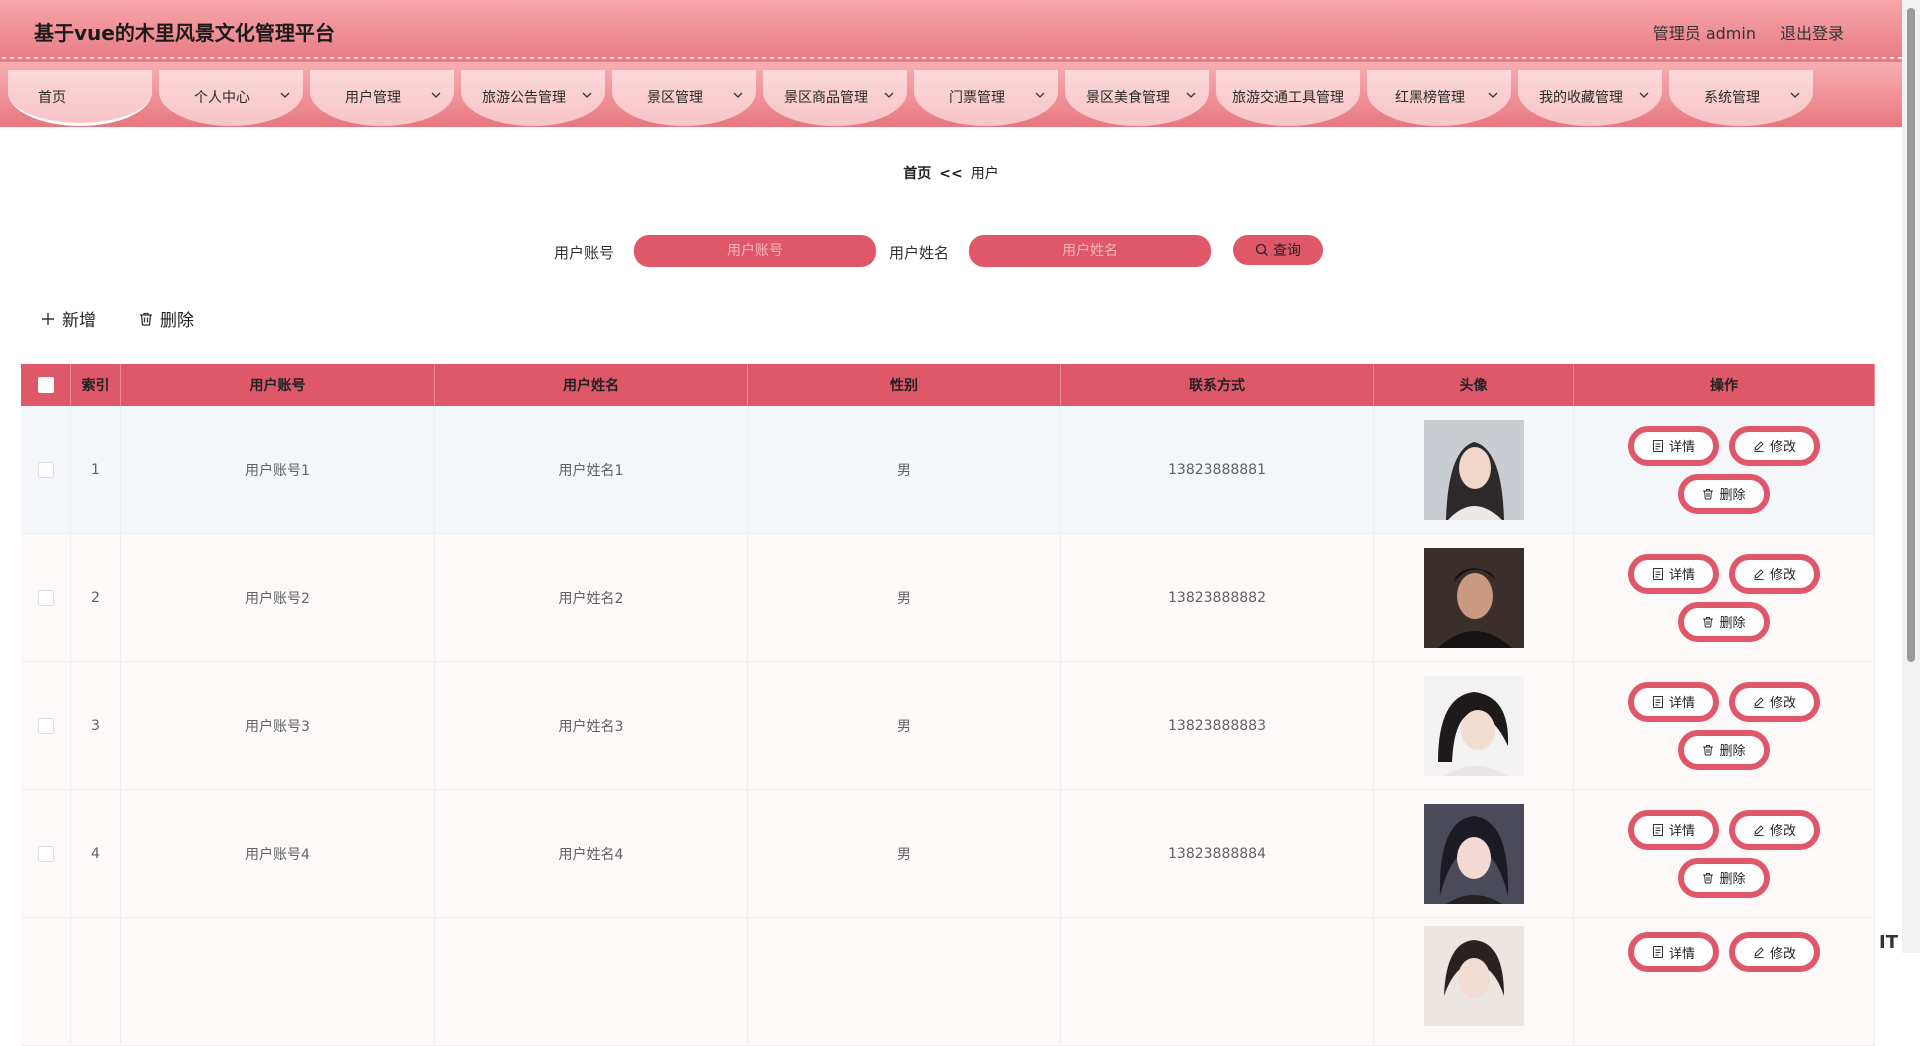 The height and width of the screenshot is (1046, 1920). I want to click on scrollbar-thumb, so click(1911, 335).